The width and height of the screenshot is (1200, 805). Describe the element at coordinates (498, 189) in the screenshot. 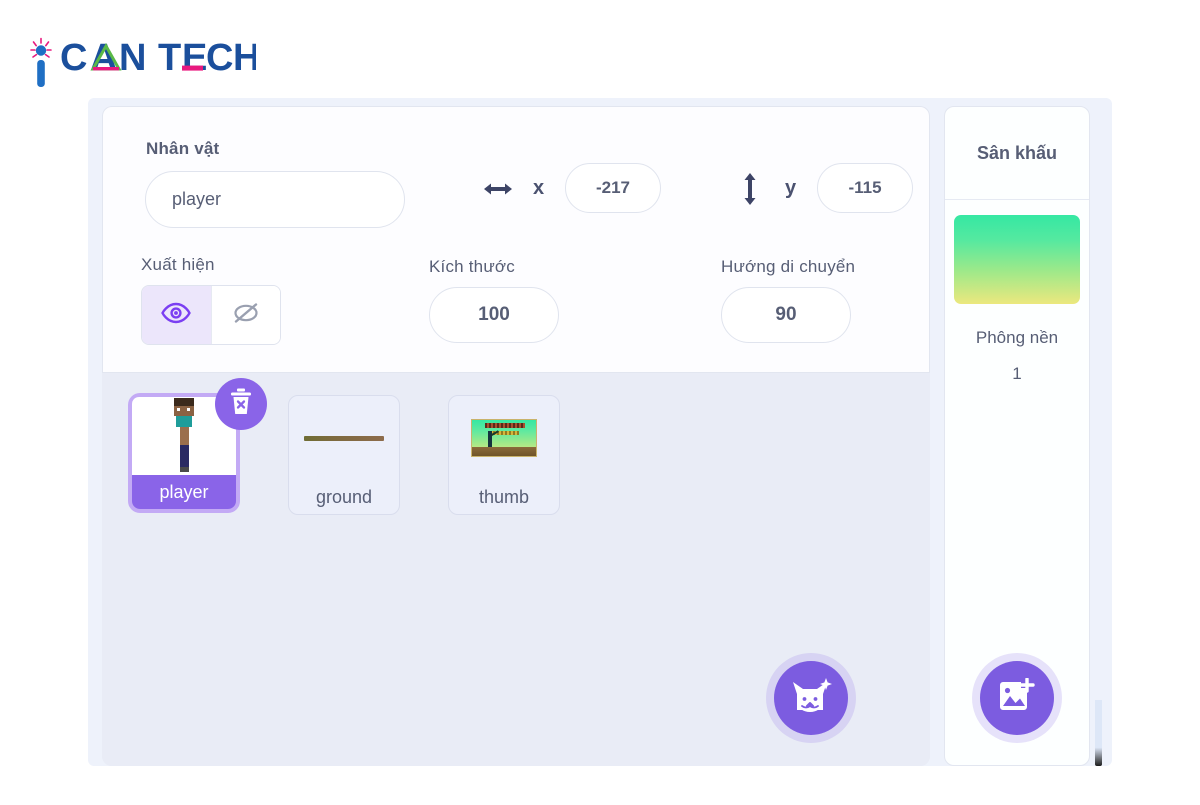

I see `horizontal-arrow-icon` at that location.